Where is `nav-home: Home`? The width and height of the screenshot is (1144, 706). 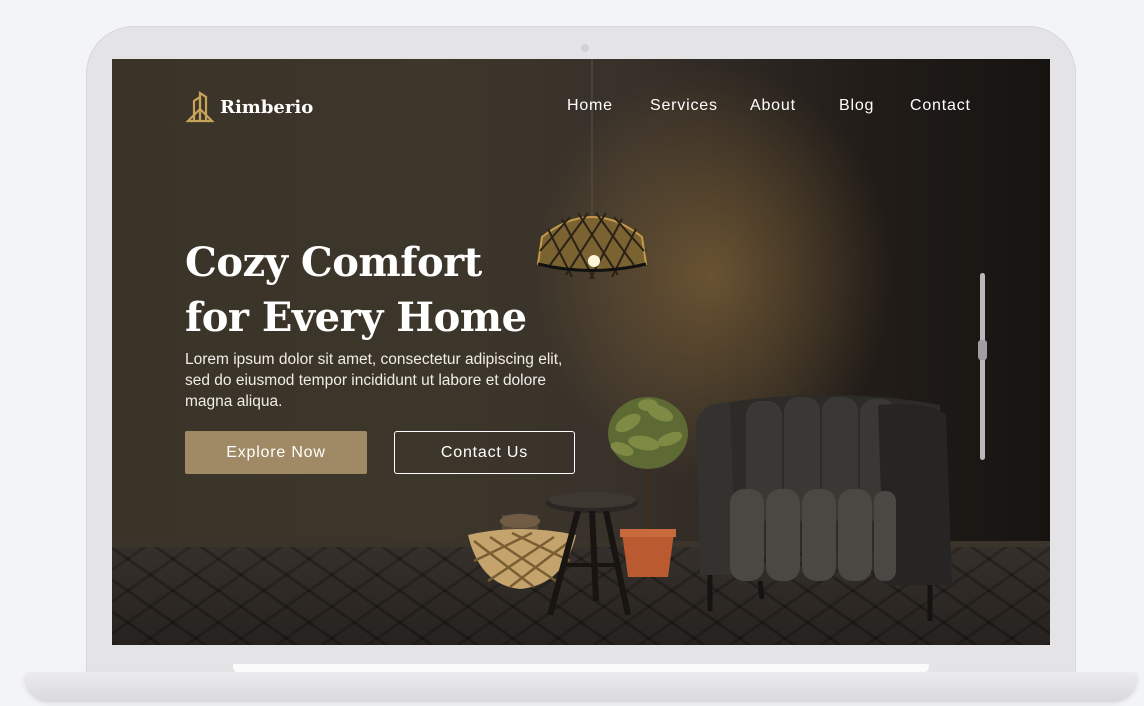 nav-home: Home is located at coordinates (590, 106).